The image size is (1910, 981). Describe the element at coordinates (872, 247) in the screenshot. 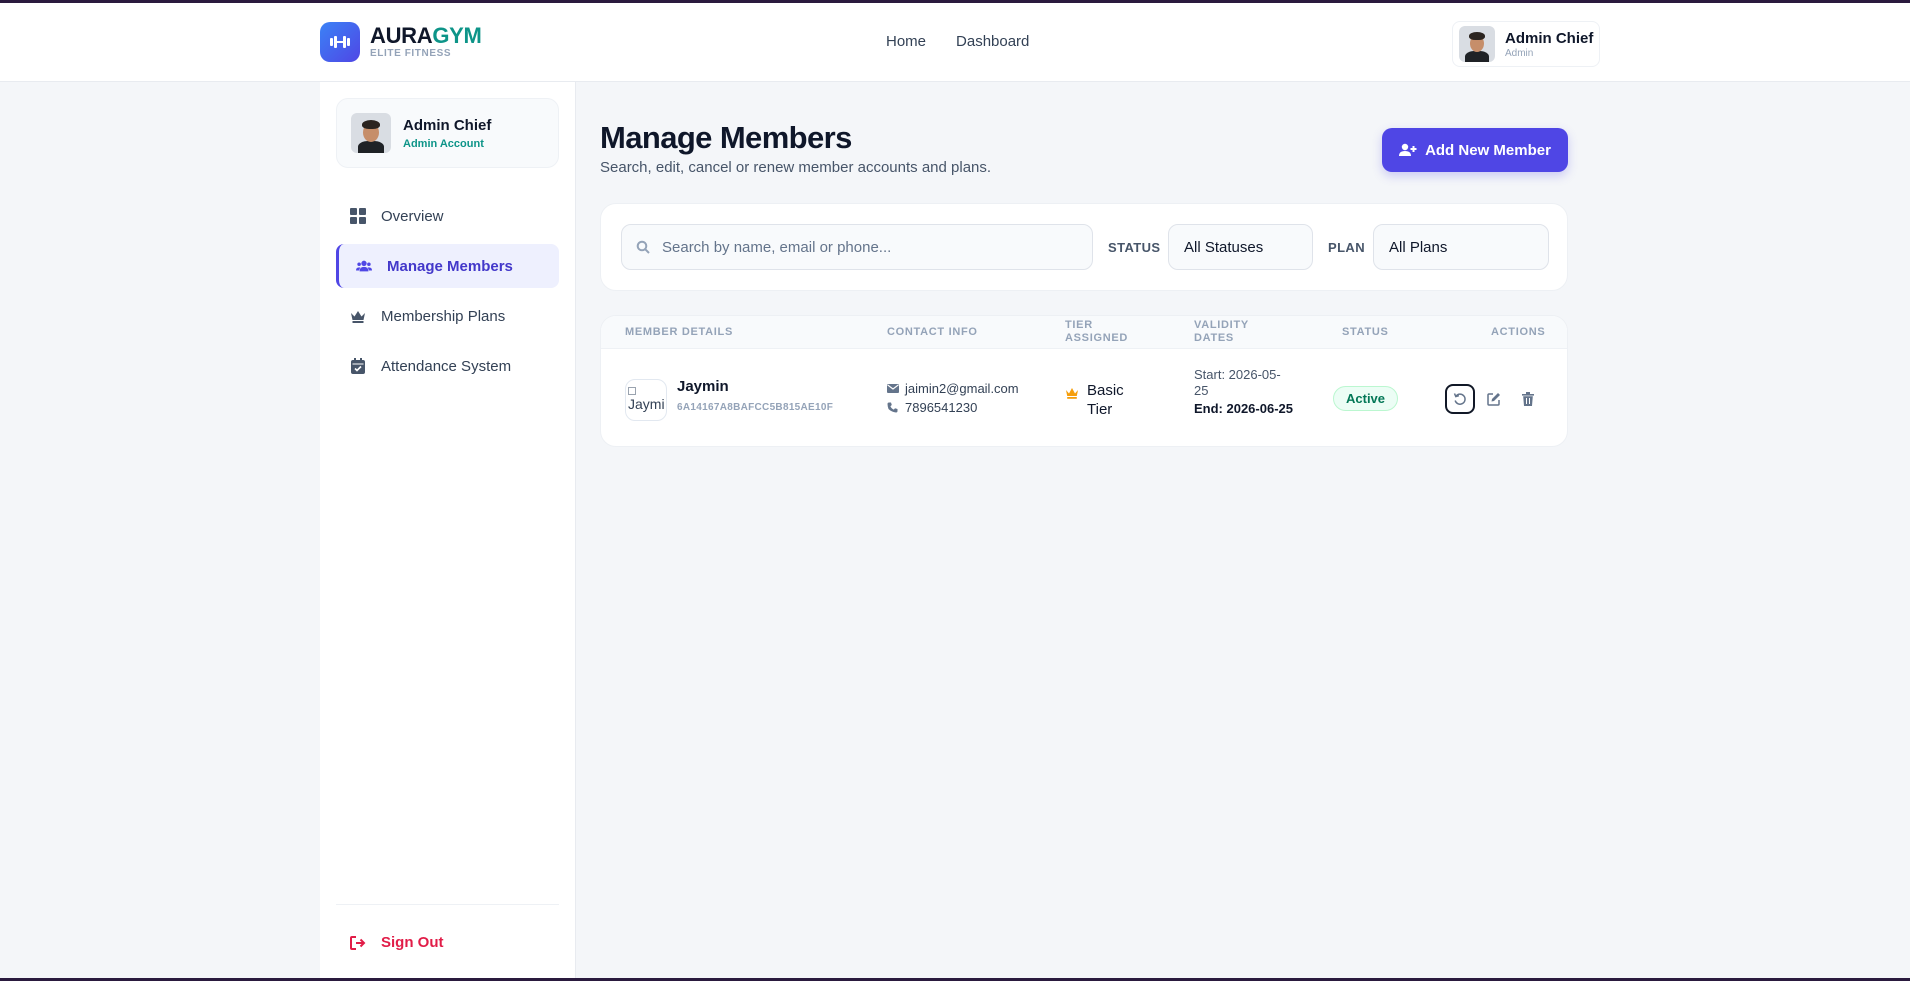

I see `search-input` at that location.